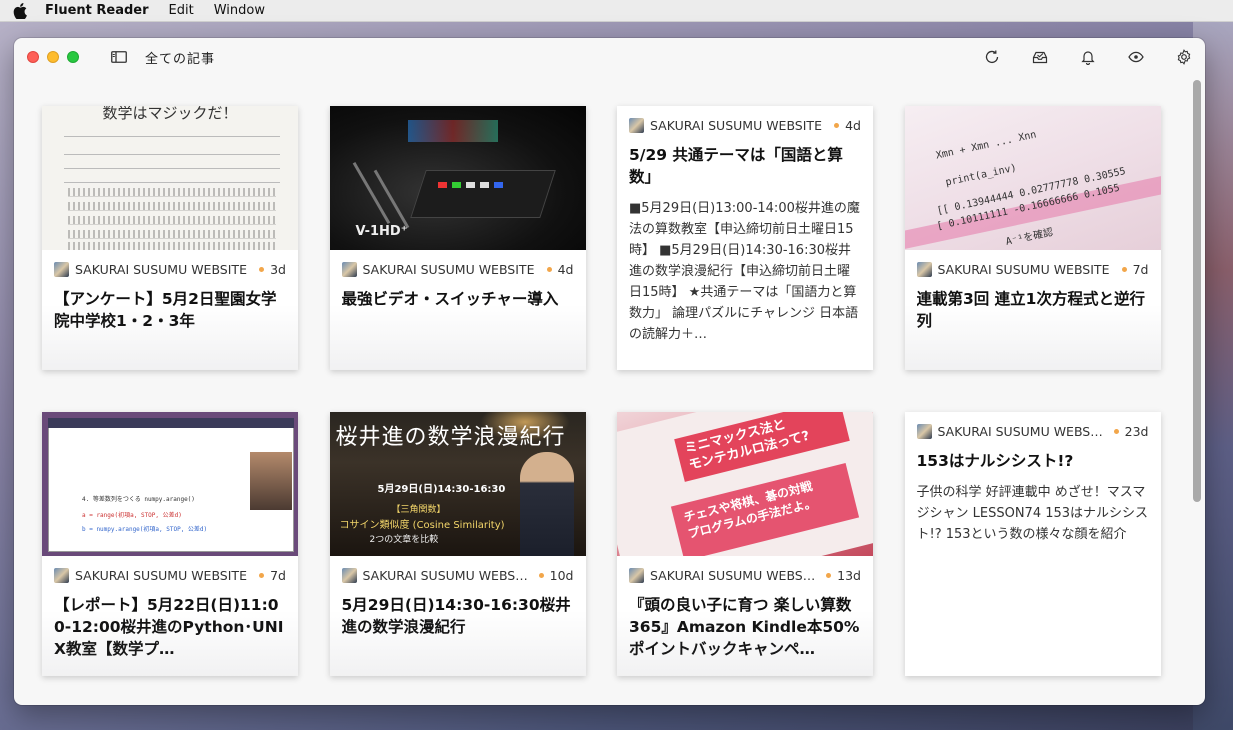 The image size is (1233, 730). Describe the element at coordinates (995, 461) in the screenshot. I see `article-title: 153はナルシシスト!?` at that location.